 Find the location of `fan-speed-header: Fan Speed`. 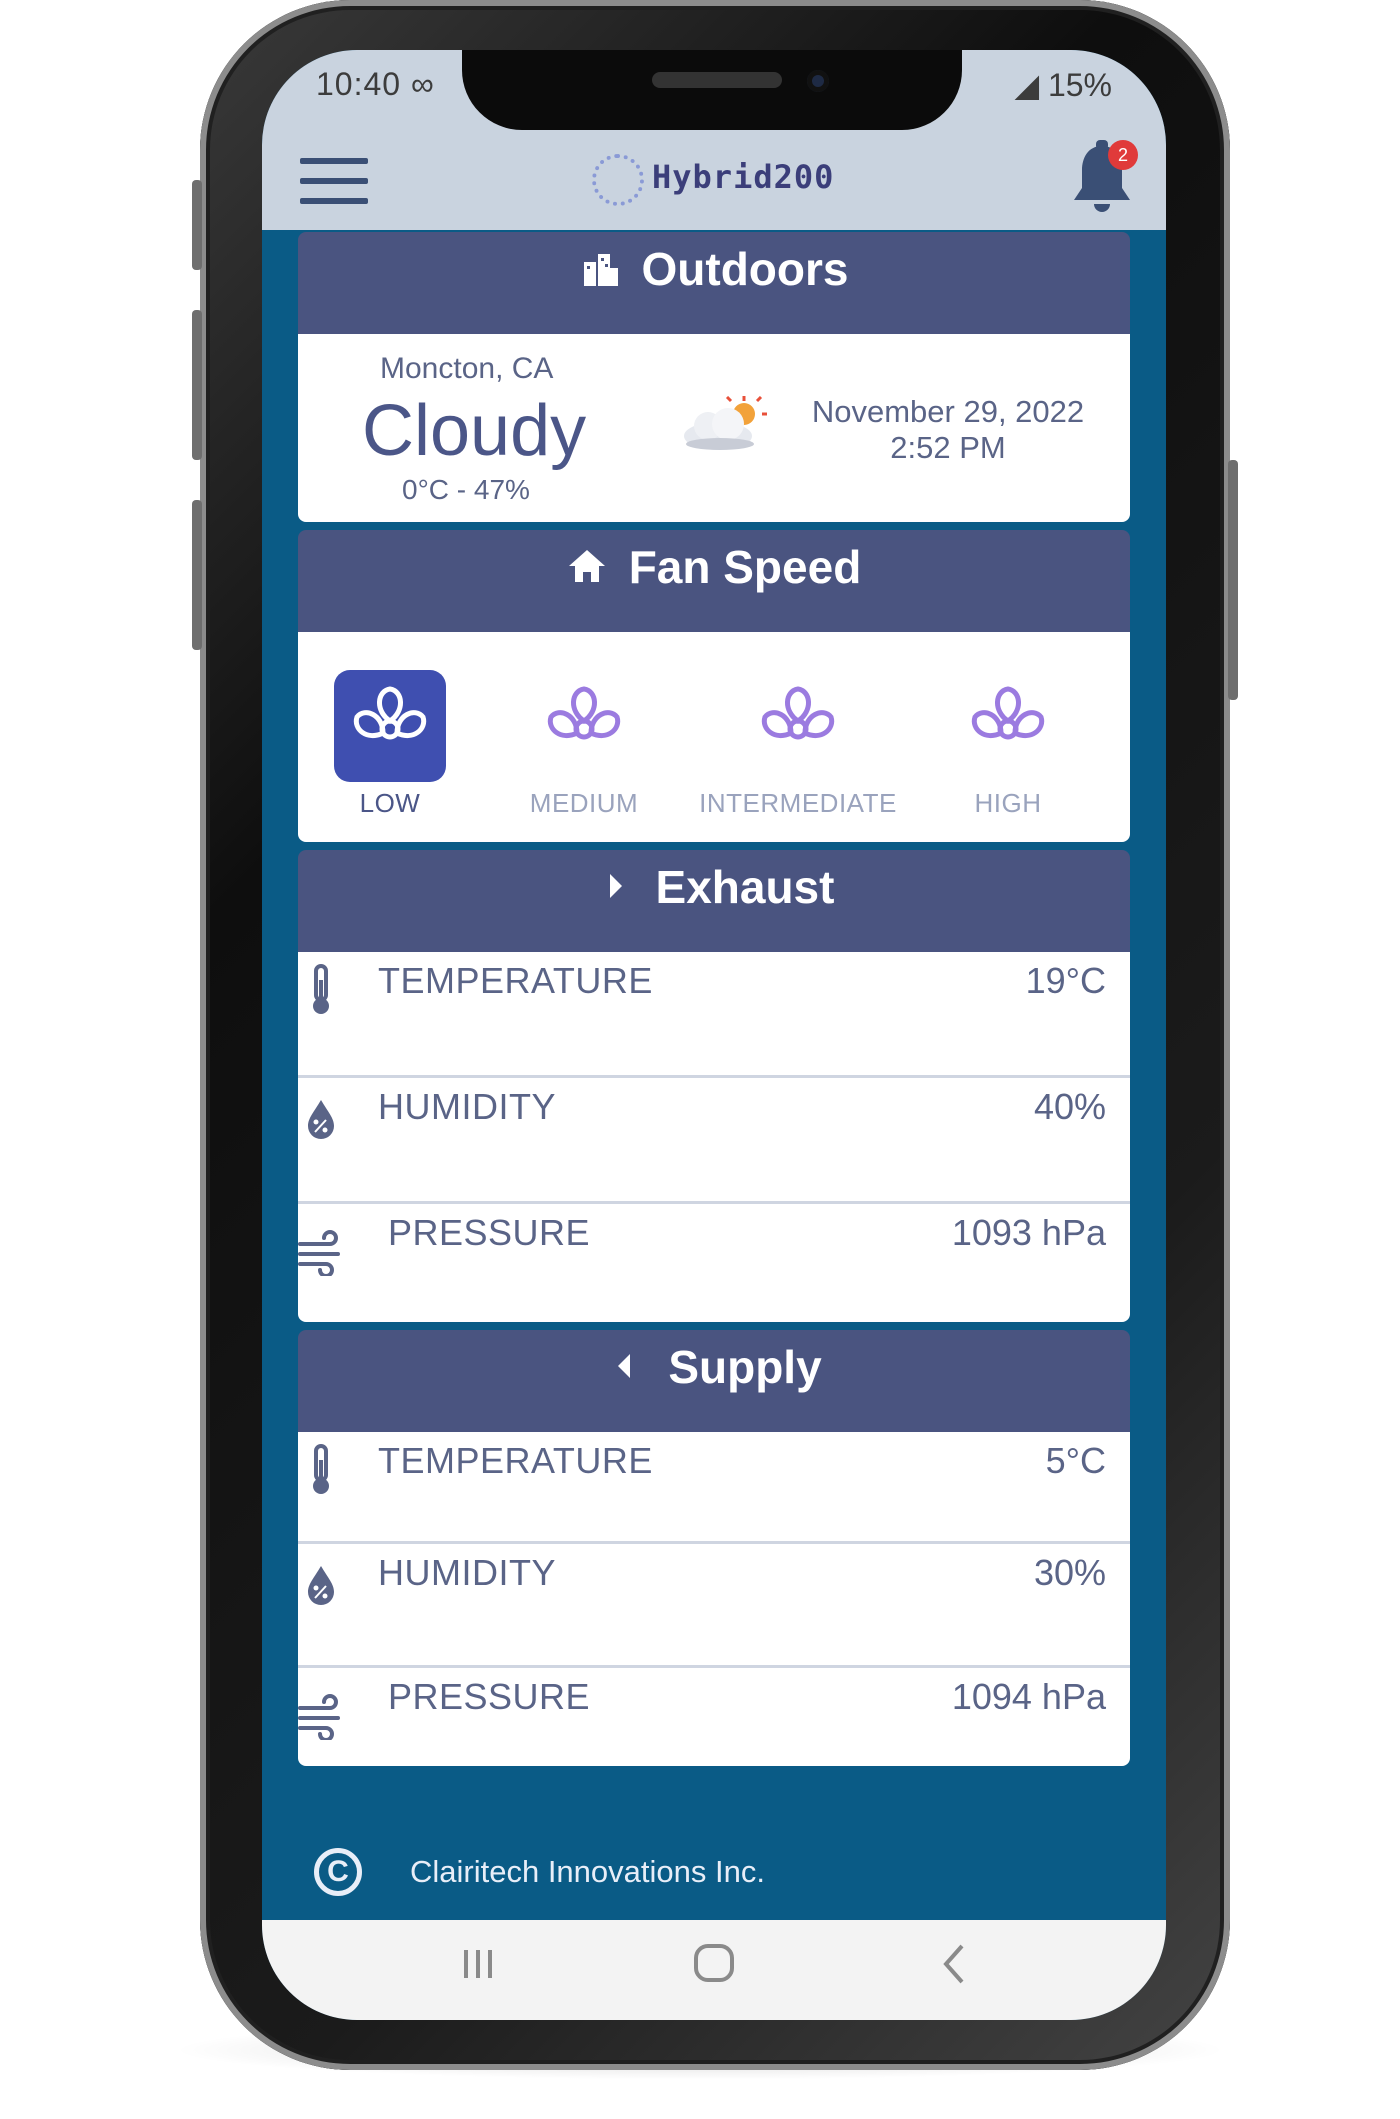

fan-speed-header: Fan Speed is located at coordinates (714, 581).